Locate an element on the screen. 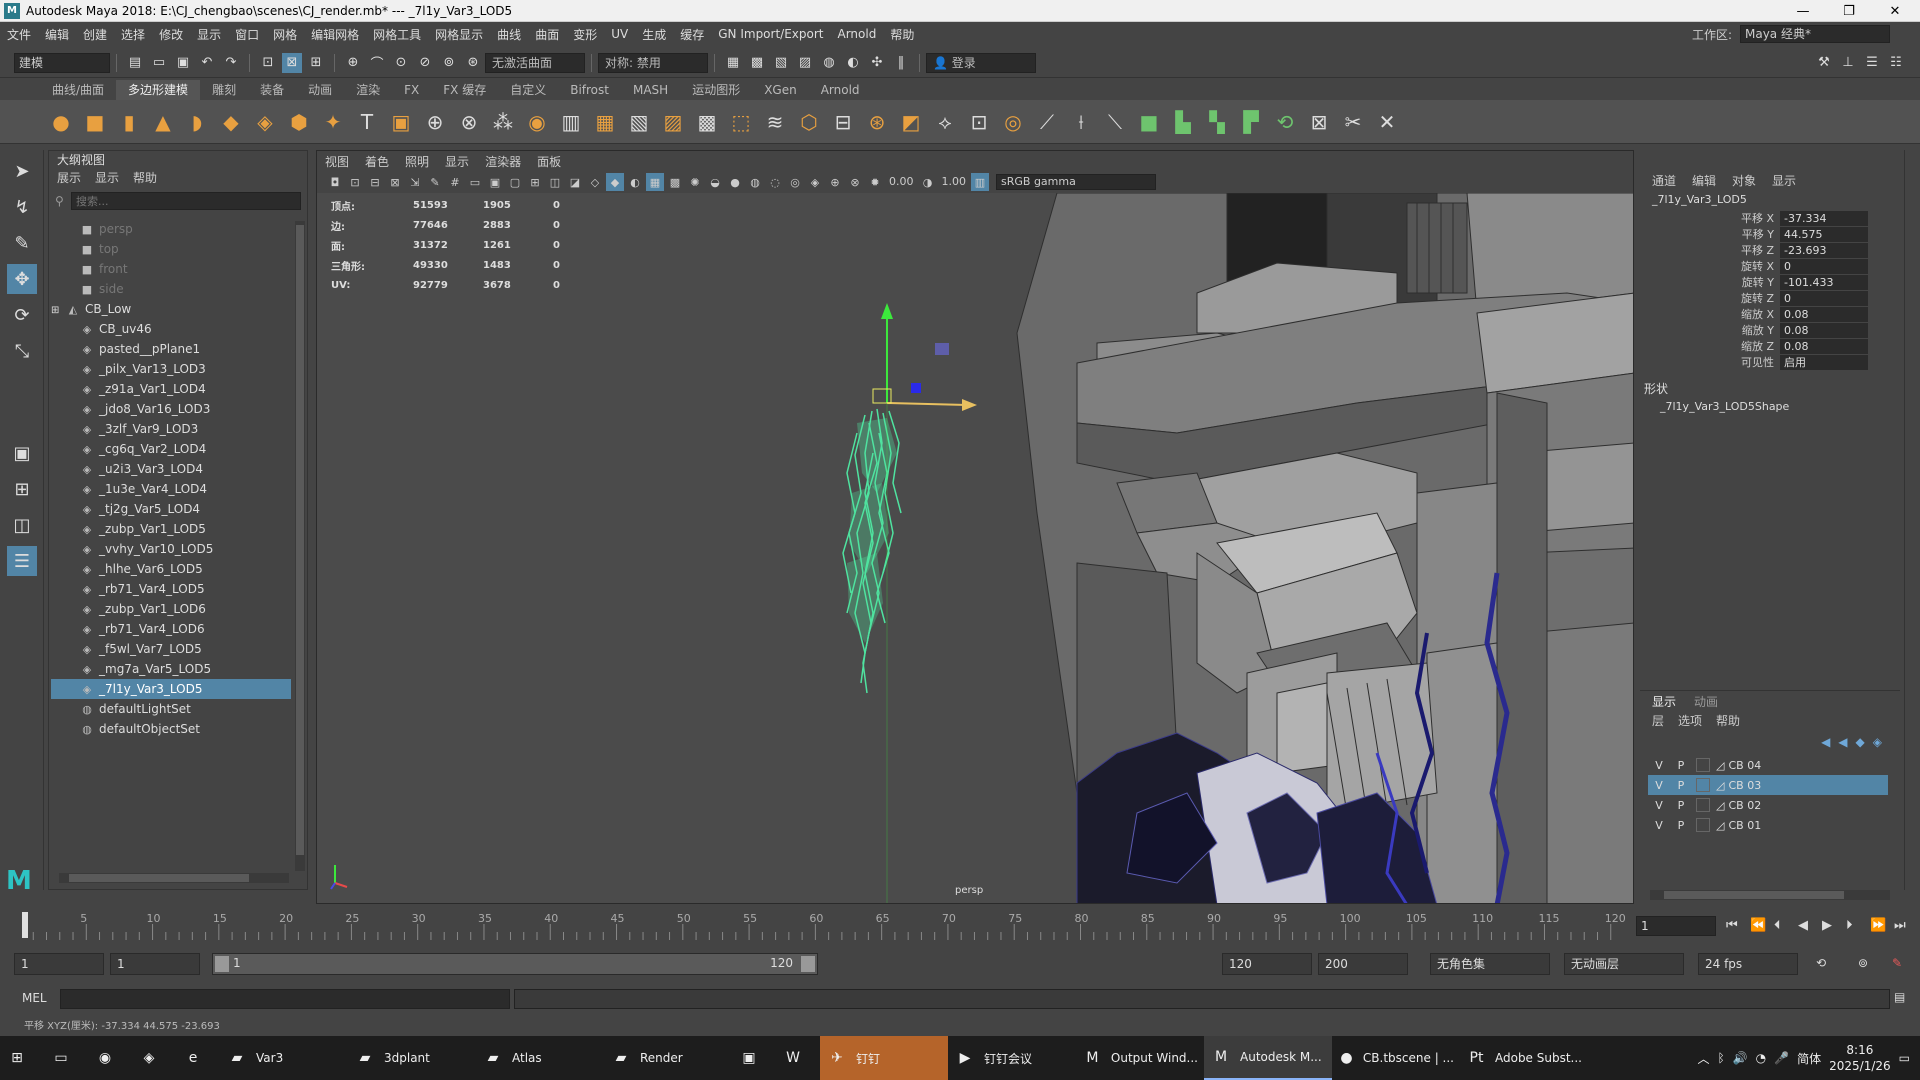  taskbar-folder: ▰ Var3 is located at coordinates (284, 1058).